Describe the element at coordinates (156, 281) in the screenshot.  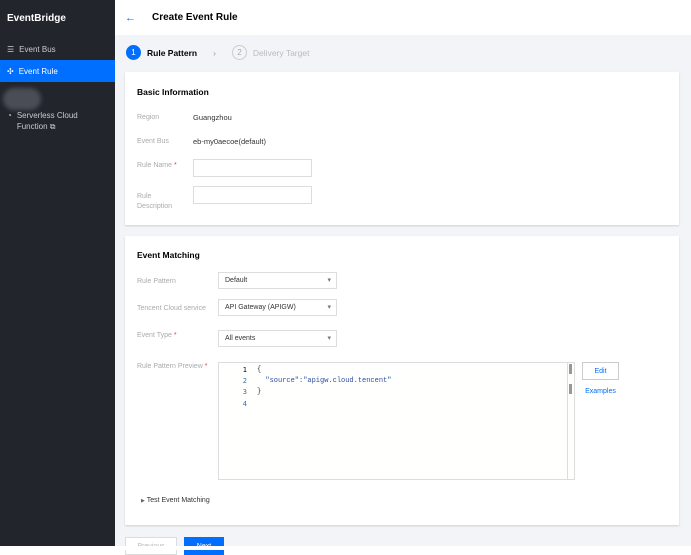
I see `rule-pattern-label: Rule Pattern` at that location.